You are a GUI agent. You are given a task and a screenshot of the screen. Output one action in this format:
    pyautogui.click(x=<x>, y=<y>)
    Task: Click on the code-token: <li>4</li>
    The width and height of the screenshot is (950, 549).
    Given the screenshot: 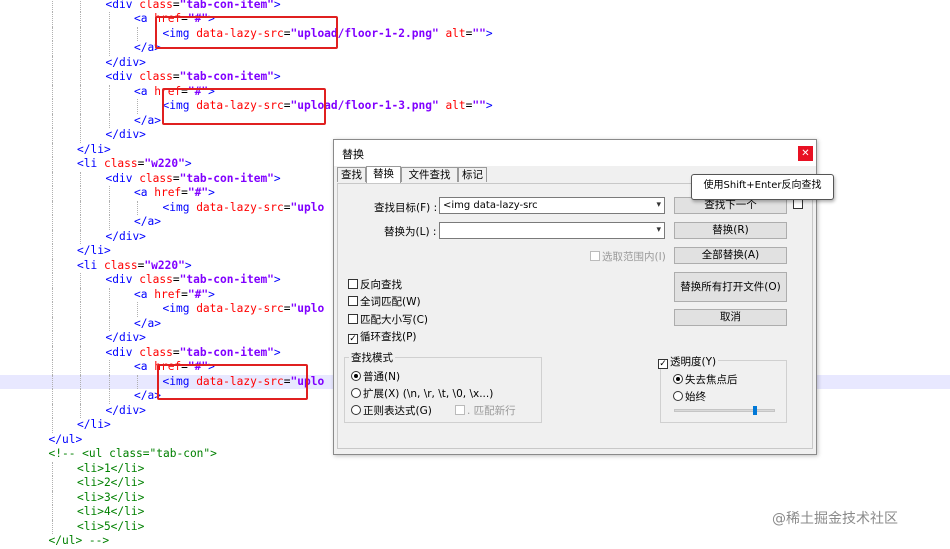 What is the action you would take?
    pyautogui.click(x=111, y=511)
    